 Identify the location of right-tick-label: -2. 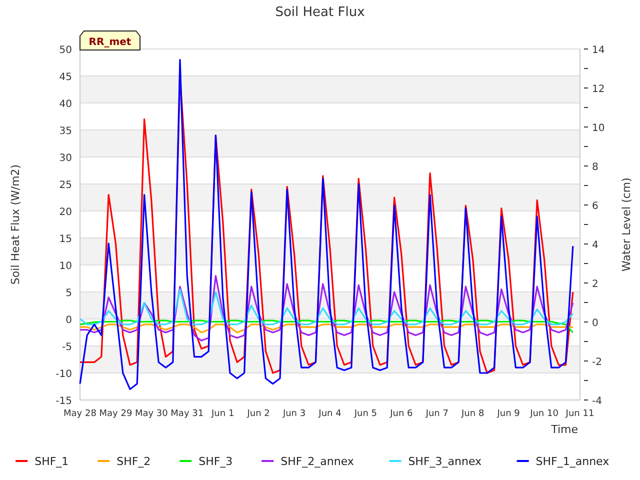
(597, 362).